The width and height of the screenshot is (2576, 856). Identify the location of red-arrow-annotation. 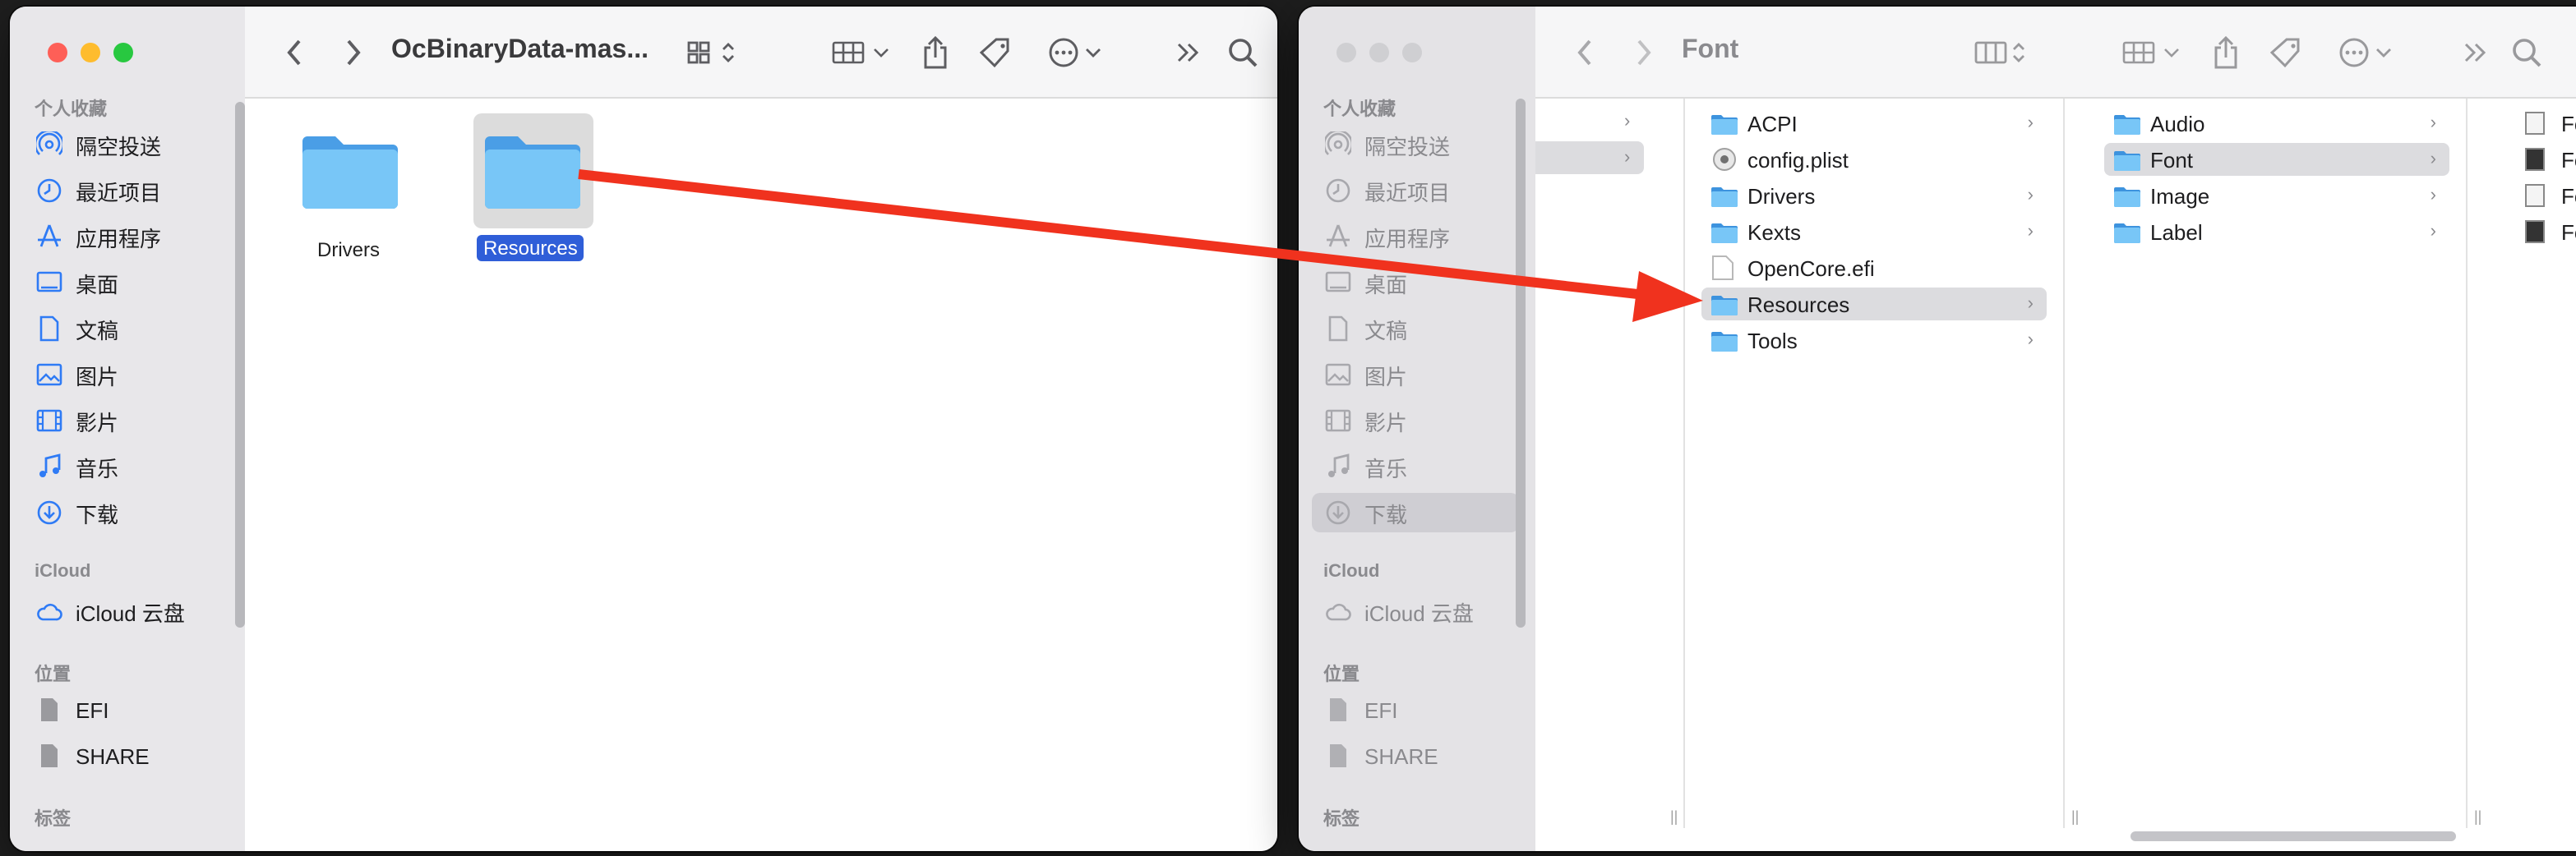
(1141, 245).